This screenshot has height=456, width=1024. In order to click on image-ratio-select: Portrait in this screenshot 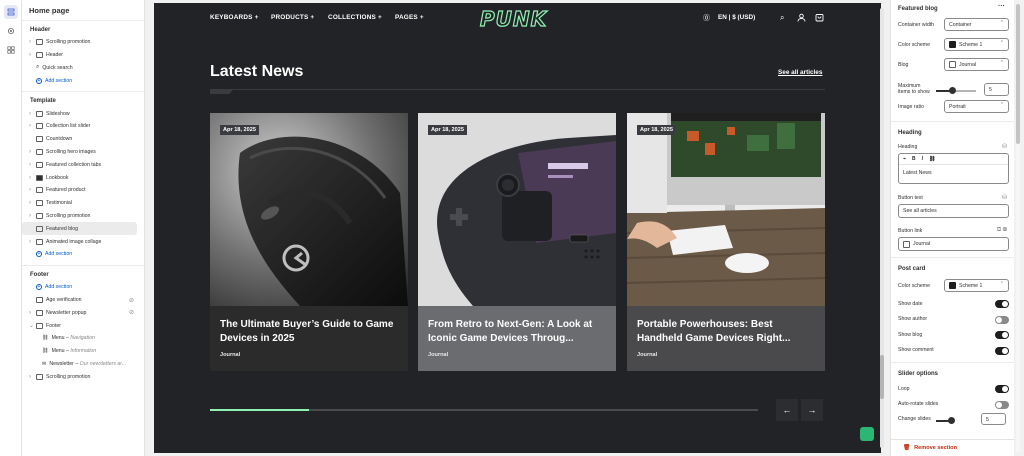, I will do `click(976, 106)`.